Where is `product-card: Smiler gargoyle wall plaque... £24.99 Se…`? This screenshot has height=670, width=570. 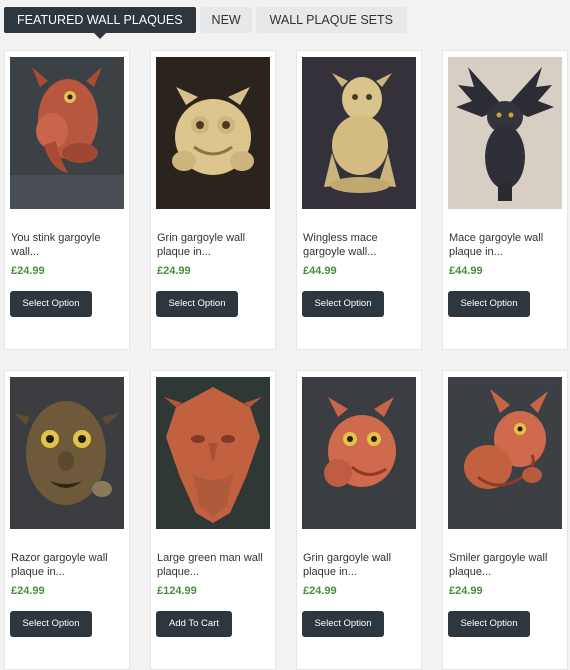 product-card: Smiler gargoyle wall plaque... £24.99 Se… is located at coordinates (505, 520).